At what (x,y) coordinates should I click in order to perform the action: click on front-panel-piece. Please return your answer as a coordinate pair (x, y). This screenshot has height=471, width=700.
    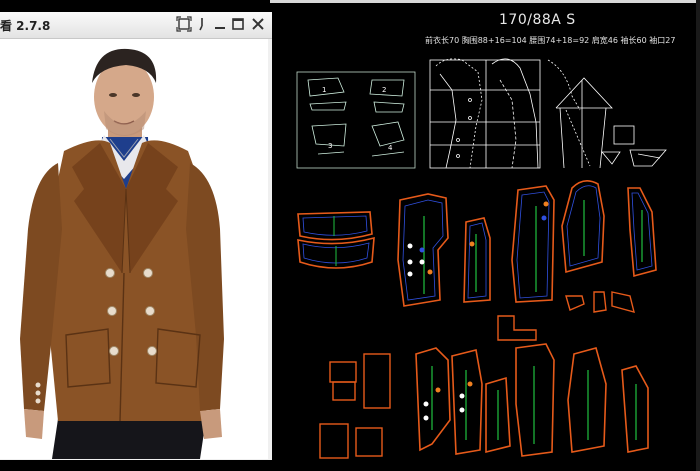
    Looking at the image, I should click on (423, 250).